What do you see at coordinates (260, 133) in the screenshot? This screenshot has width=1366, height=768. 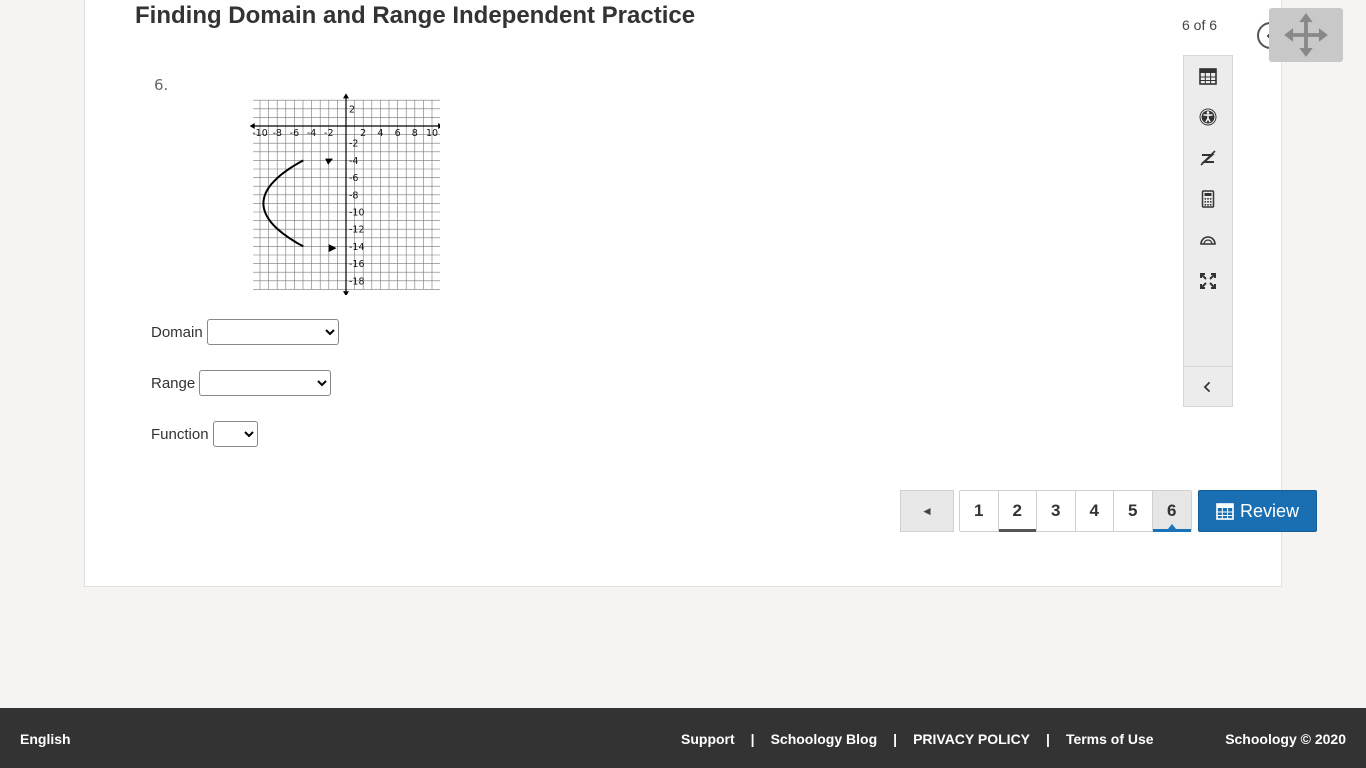 I see `x-tick-label: -10` at bounding box center [260, 133].